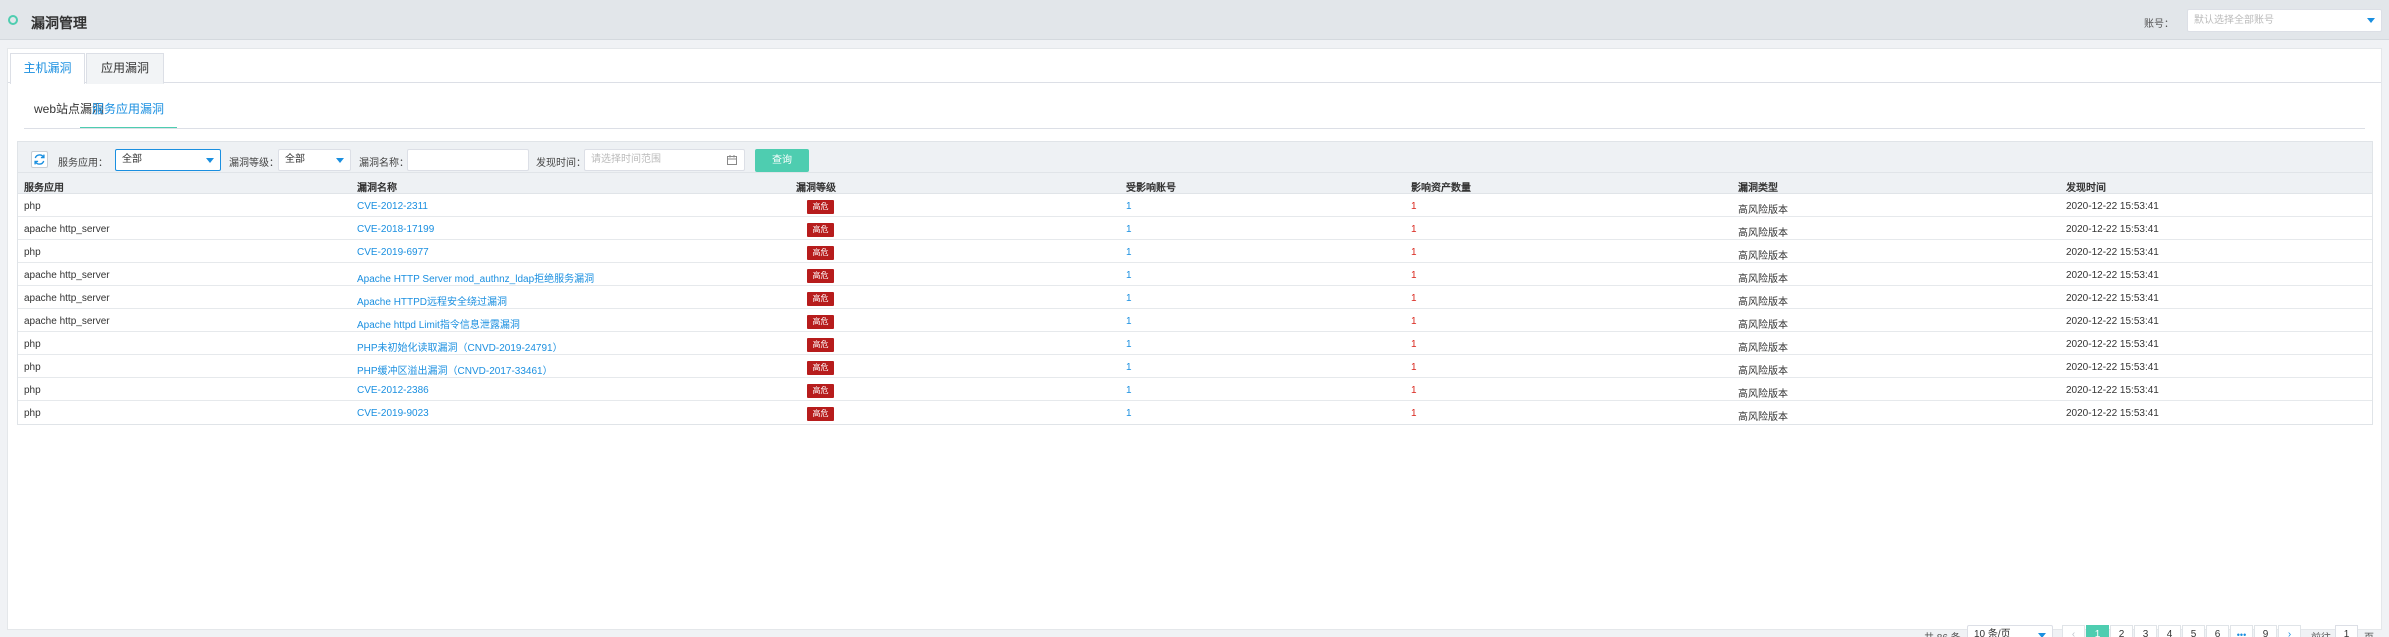 The width and height of the screenshot is (2389, 637). I want to click on vuln-name-label: 漏洞名称：, so click(384, 163).